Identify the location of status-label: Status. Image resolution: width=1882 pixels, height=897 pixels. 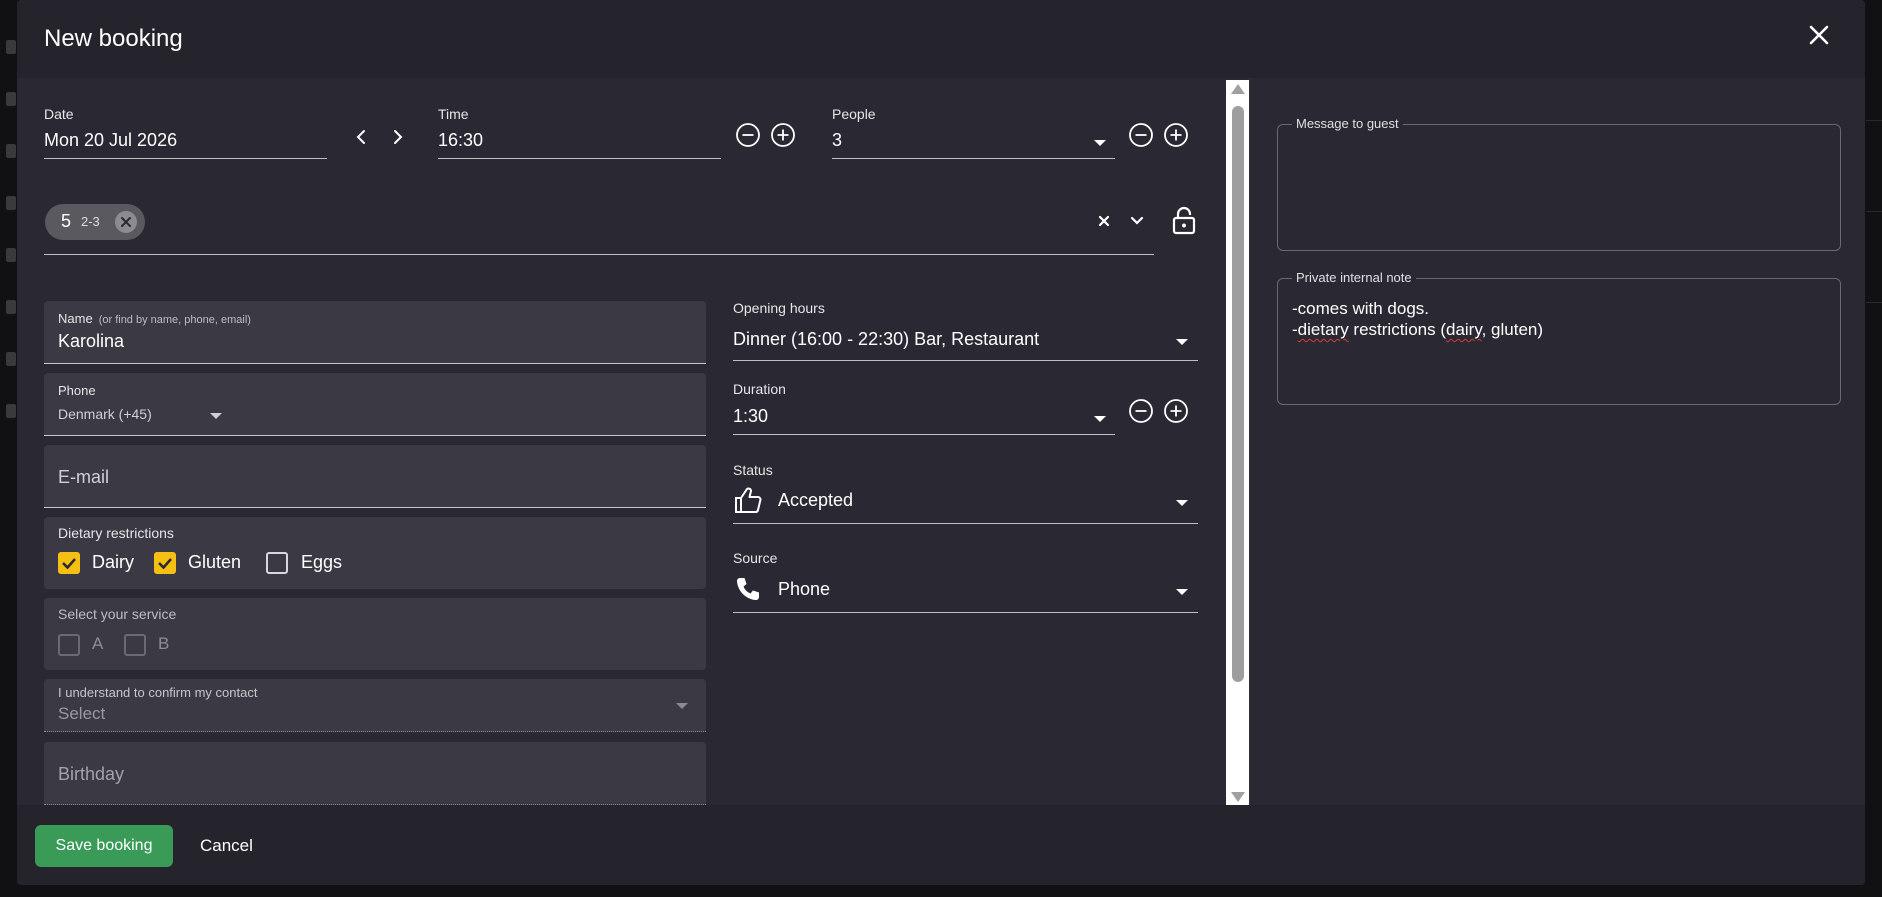
(753, 470).